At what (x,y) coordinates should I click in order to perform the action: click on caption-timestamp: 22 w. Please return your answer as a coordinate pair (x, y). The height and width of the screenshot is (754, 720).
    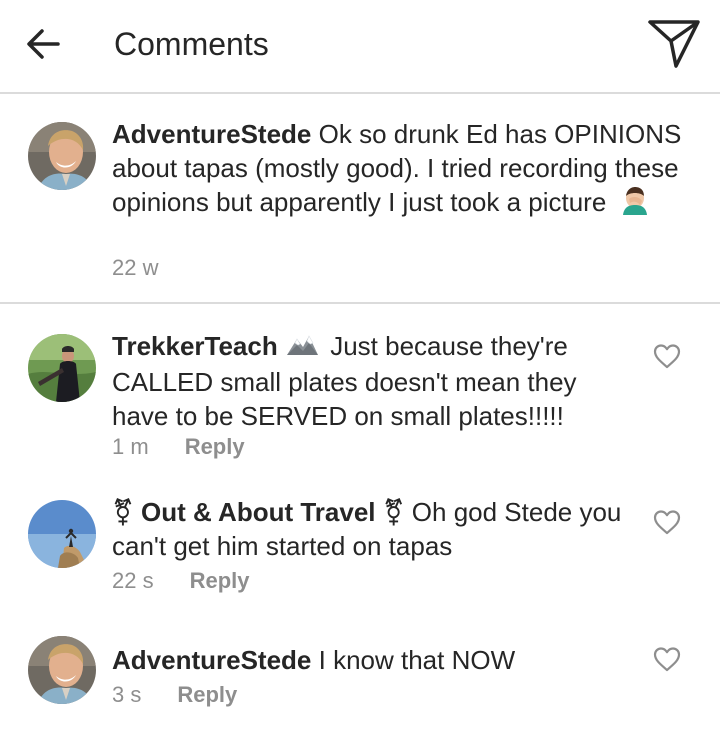
    Looking at the image, I should click on (135, 267).